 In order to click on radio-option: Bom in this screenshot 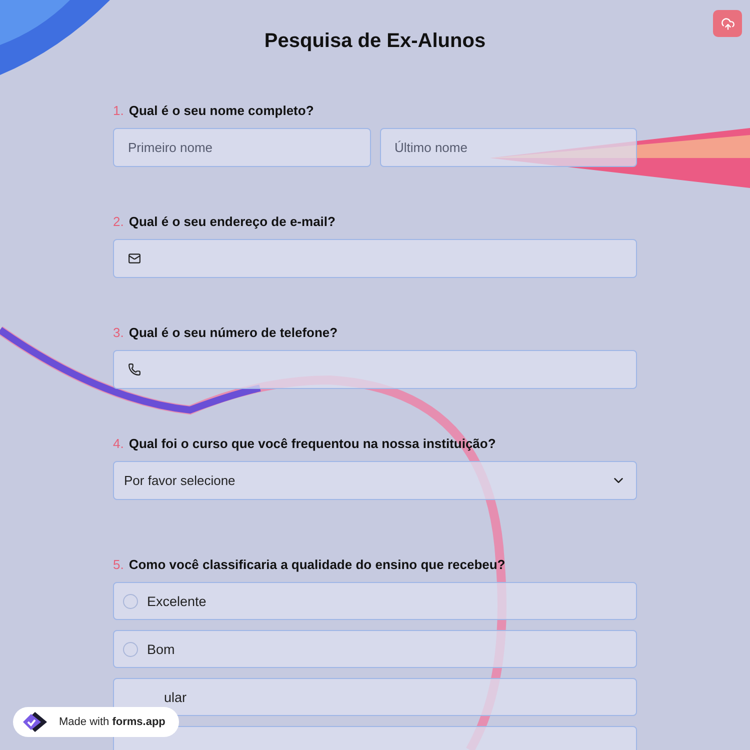, I will do `click(375, 649)`.